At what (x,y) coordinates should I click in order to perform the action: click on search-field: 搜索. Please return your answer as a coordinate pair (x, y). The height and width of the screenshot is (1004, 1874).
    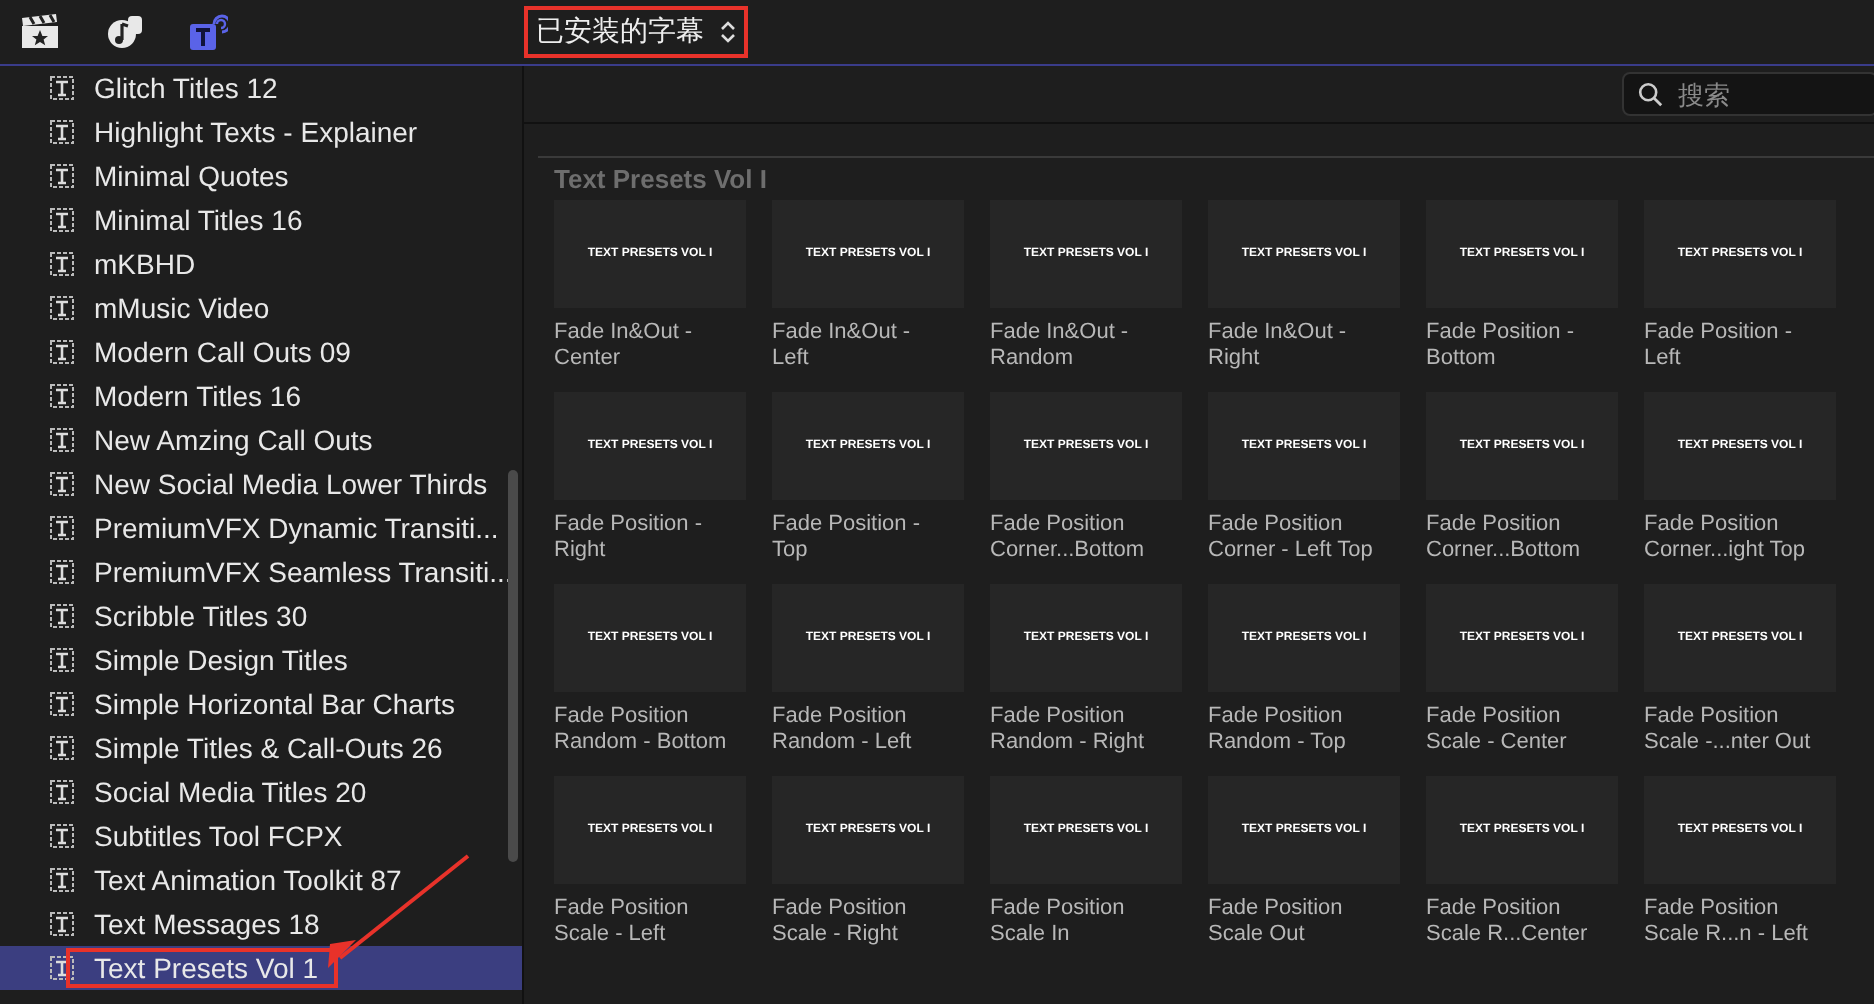
    Looking at the image, I should click on (1748, 94).